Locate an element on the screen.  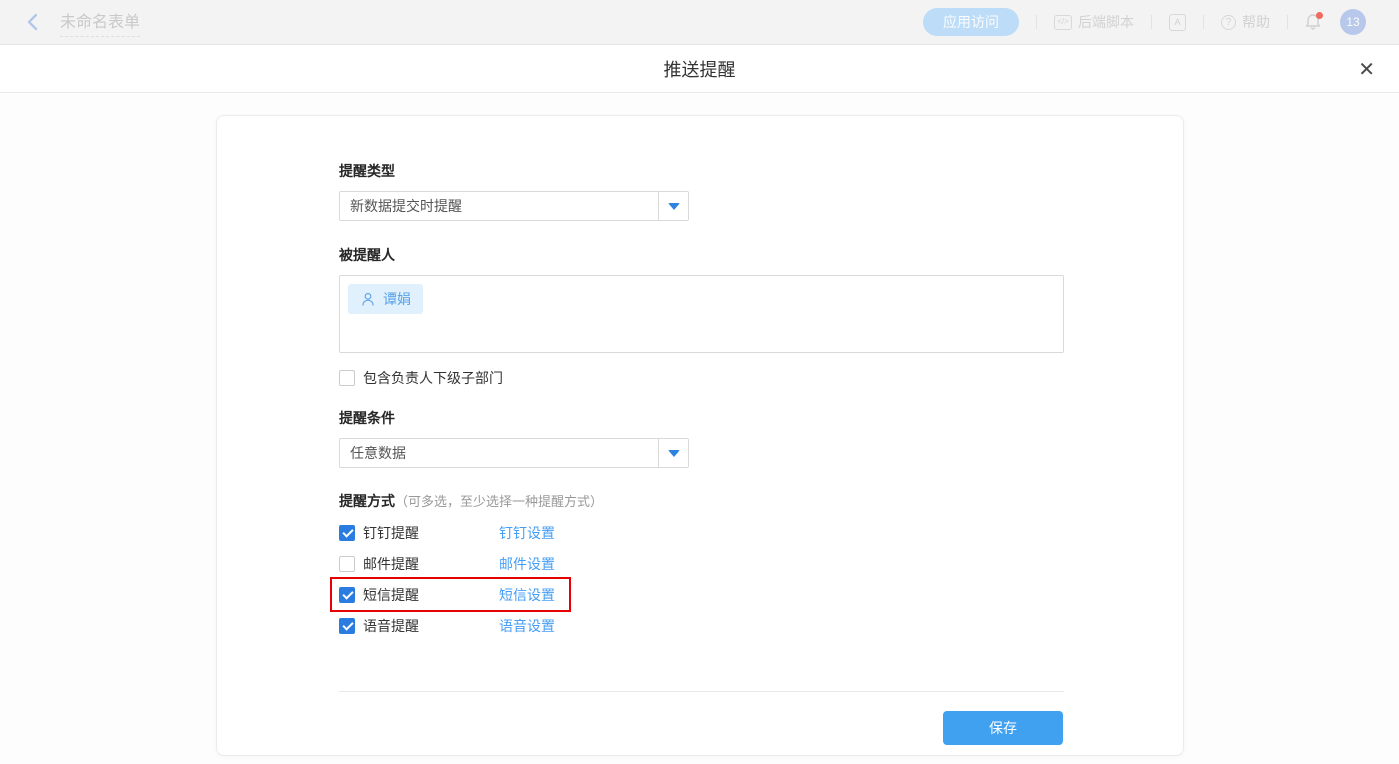
include-sub-departments-label: 包含负责人下级子部门 is located at coordinates (433, 378).